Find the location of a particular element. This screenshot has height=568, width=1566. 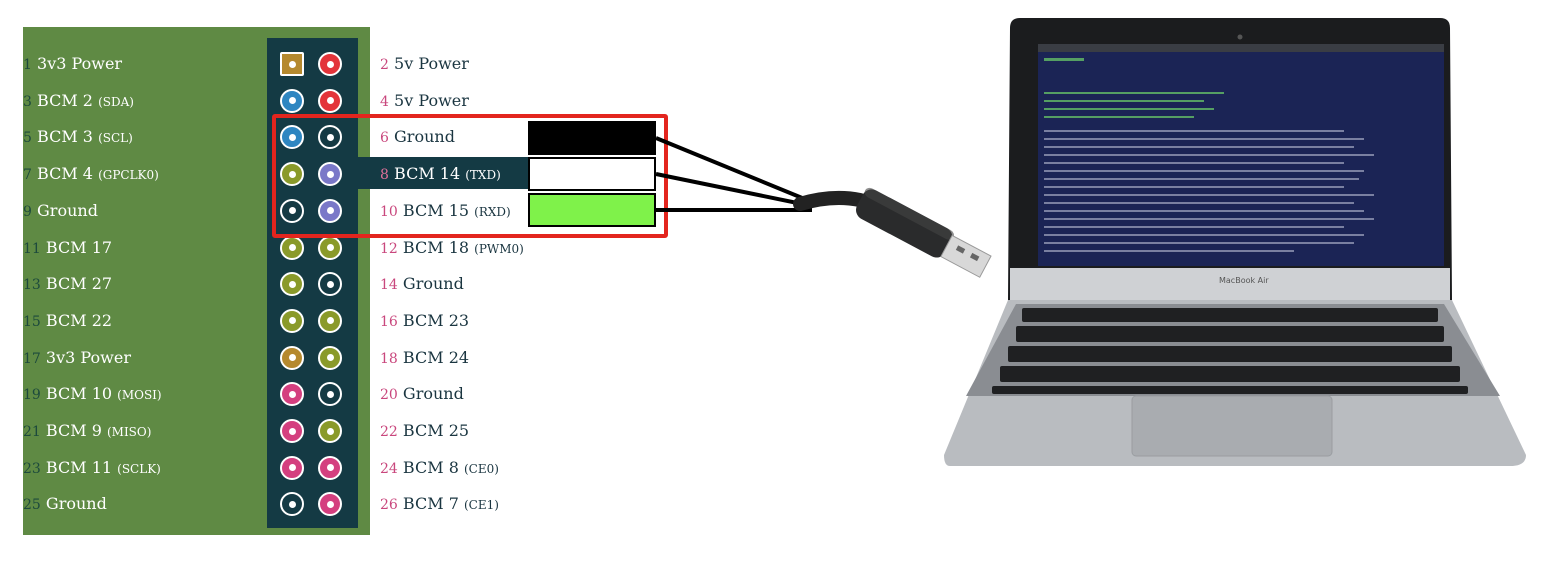

black-wire is located at coordinates (734, 170).